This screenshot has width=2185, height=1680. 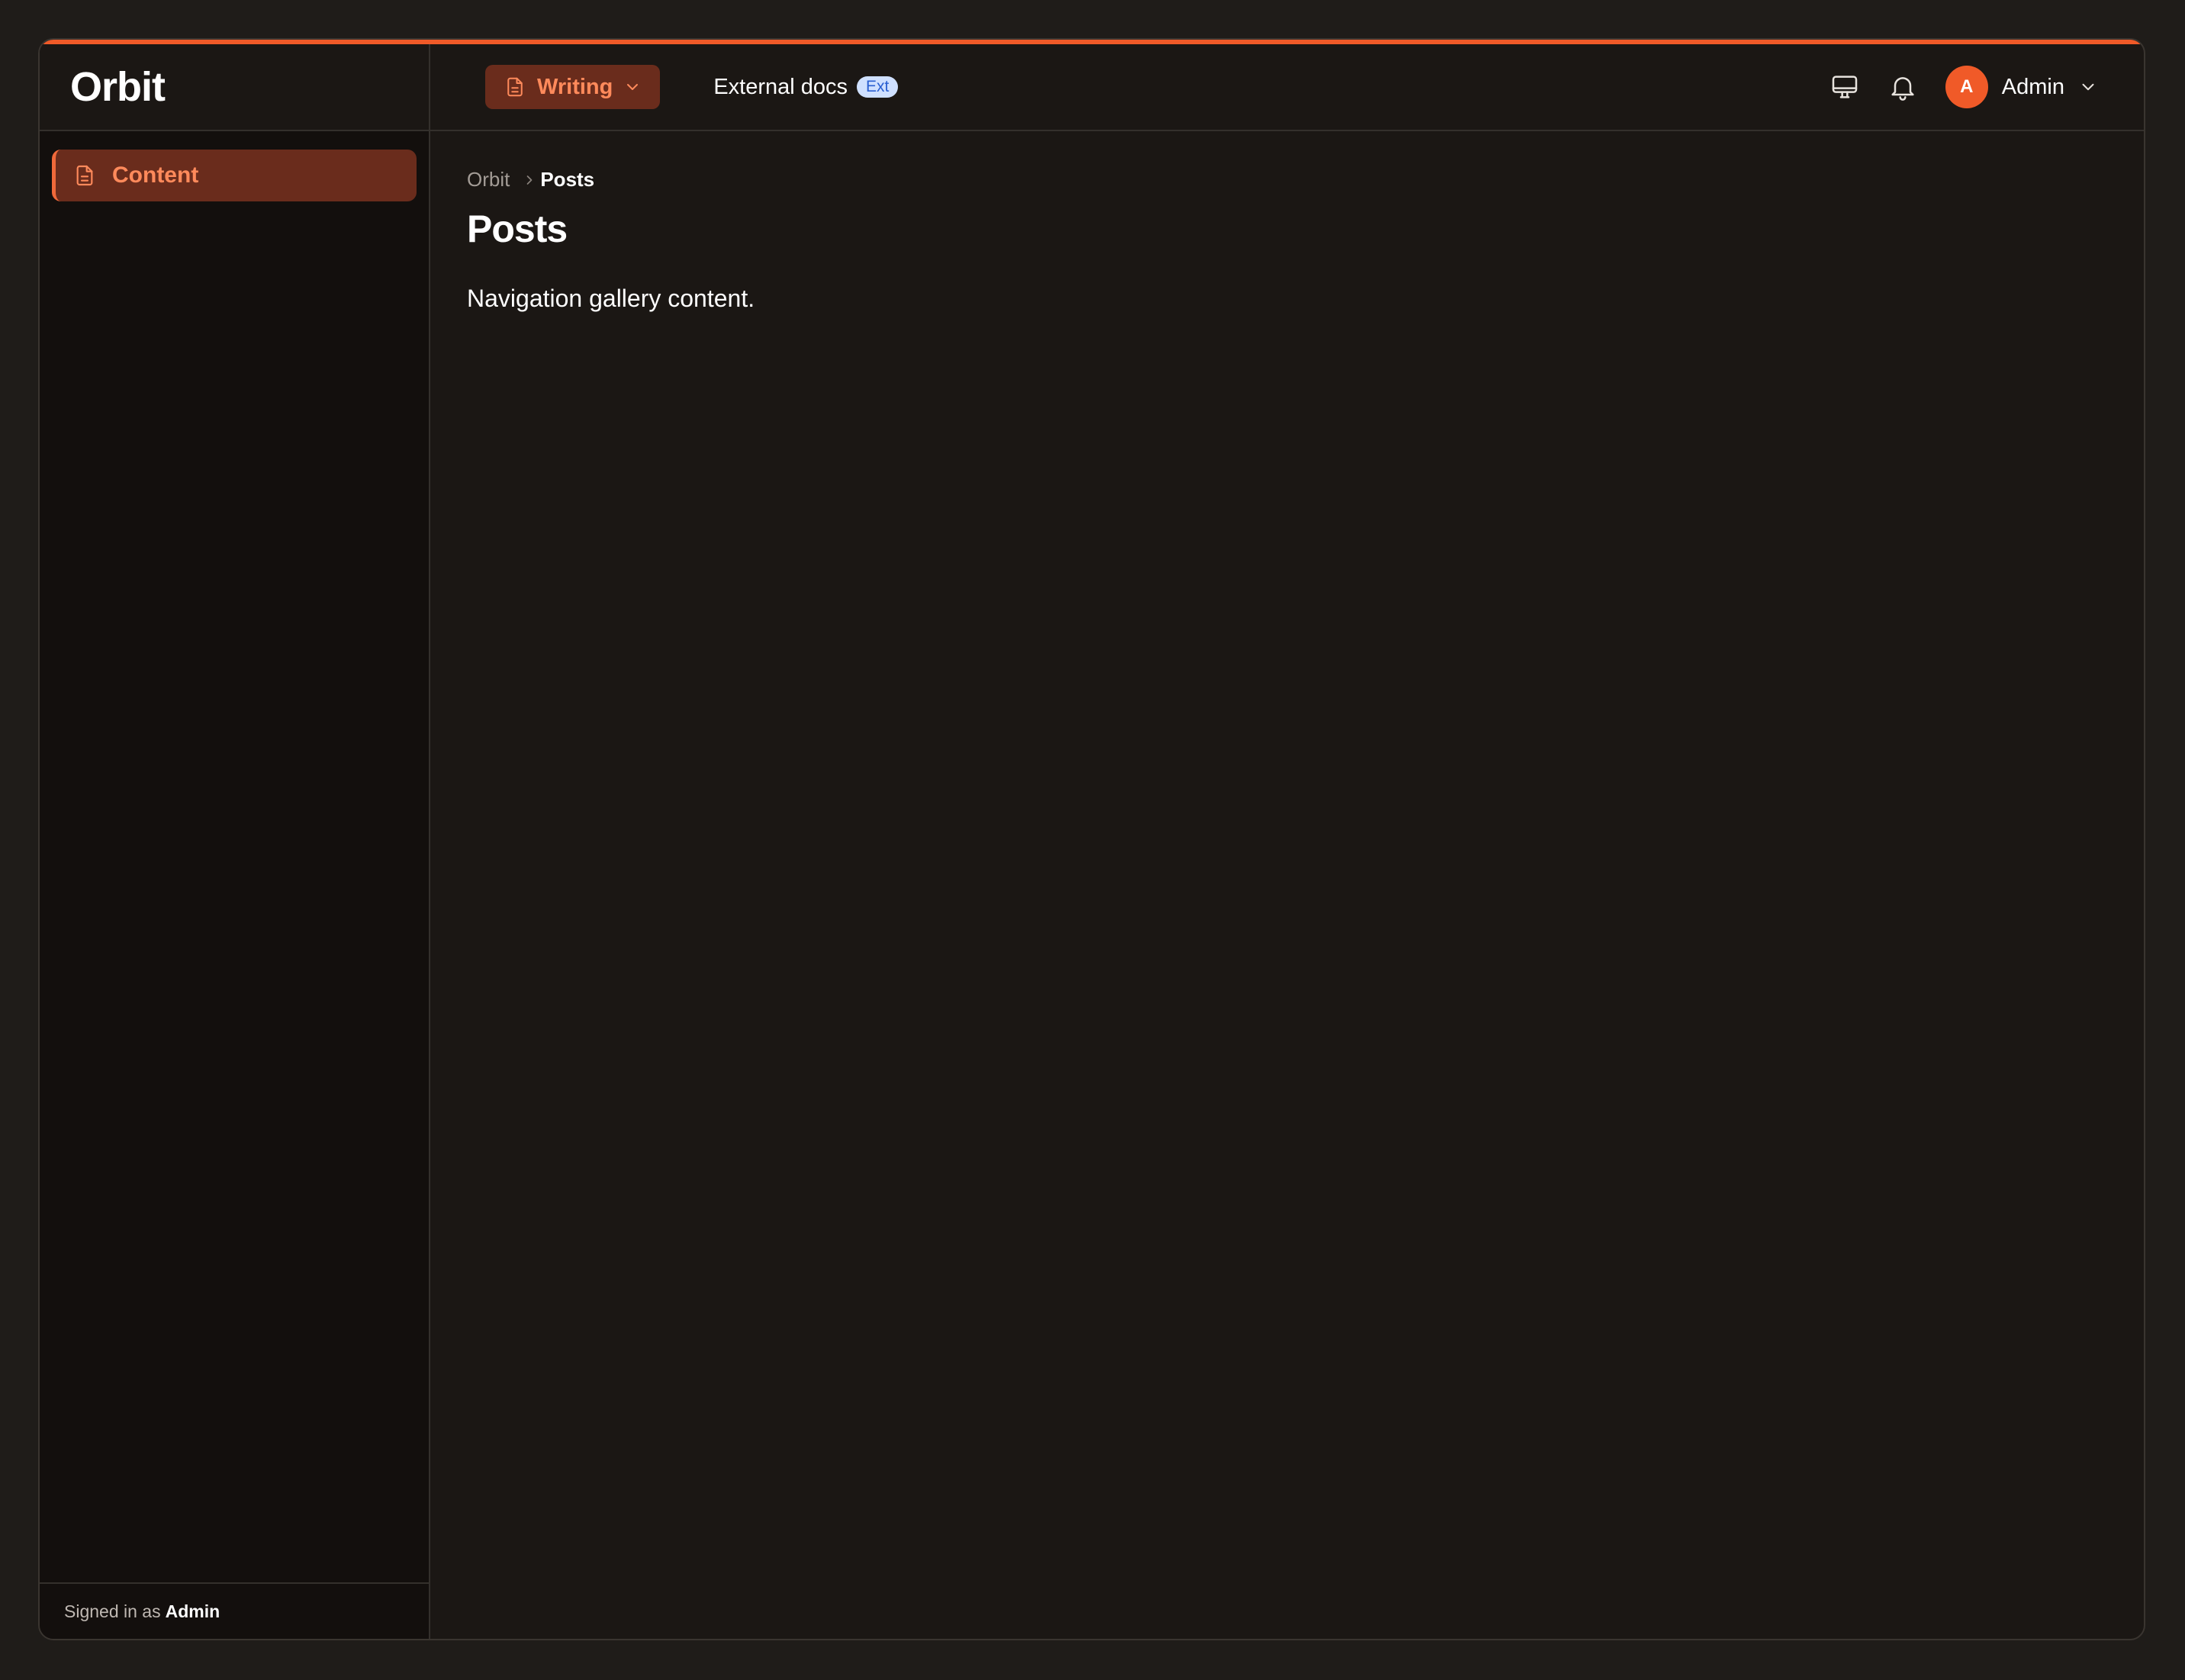 I want to click on avatar: A, so click(x=1967, y=87).